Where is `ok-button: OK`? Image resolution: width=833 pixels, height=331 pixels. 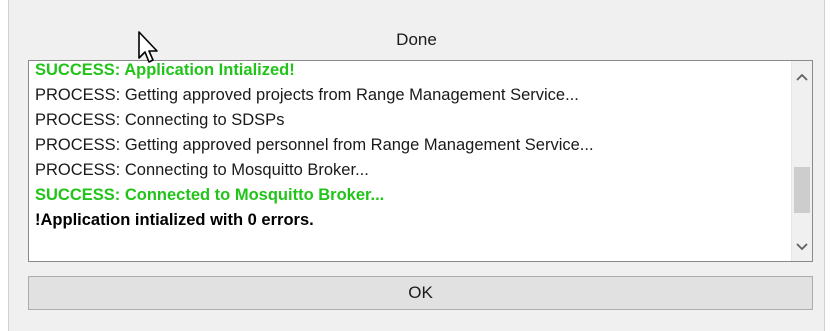
ok-button: OK is located at coordinates (420, 293).